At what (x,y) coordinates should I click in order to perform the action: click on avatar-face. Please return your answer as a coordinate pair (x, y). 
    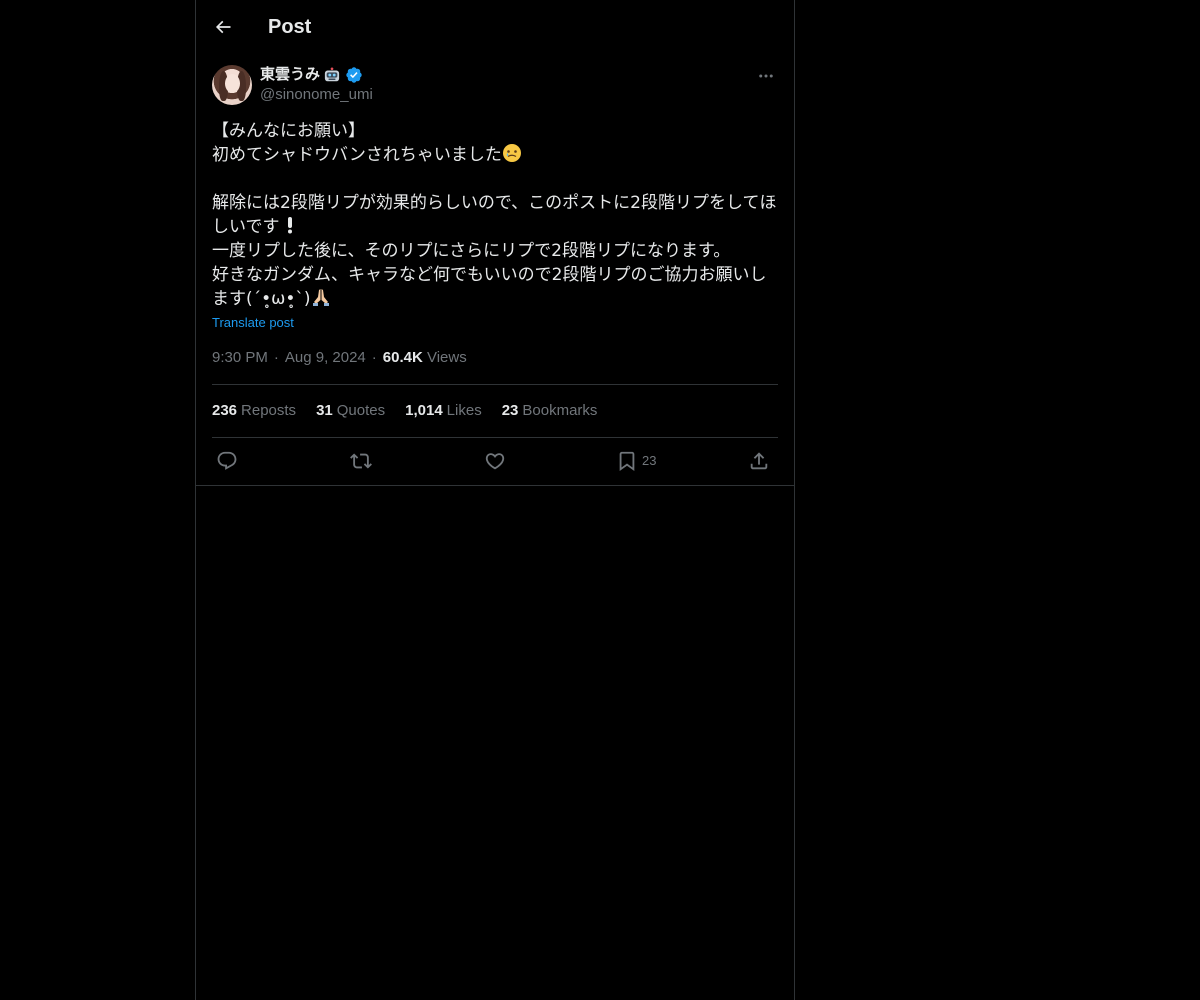
    Looking at the image, I should click on (232, 83).